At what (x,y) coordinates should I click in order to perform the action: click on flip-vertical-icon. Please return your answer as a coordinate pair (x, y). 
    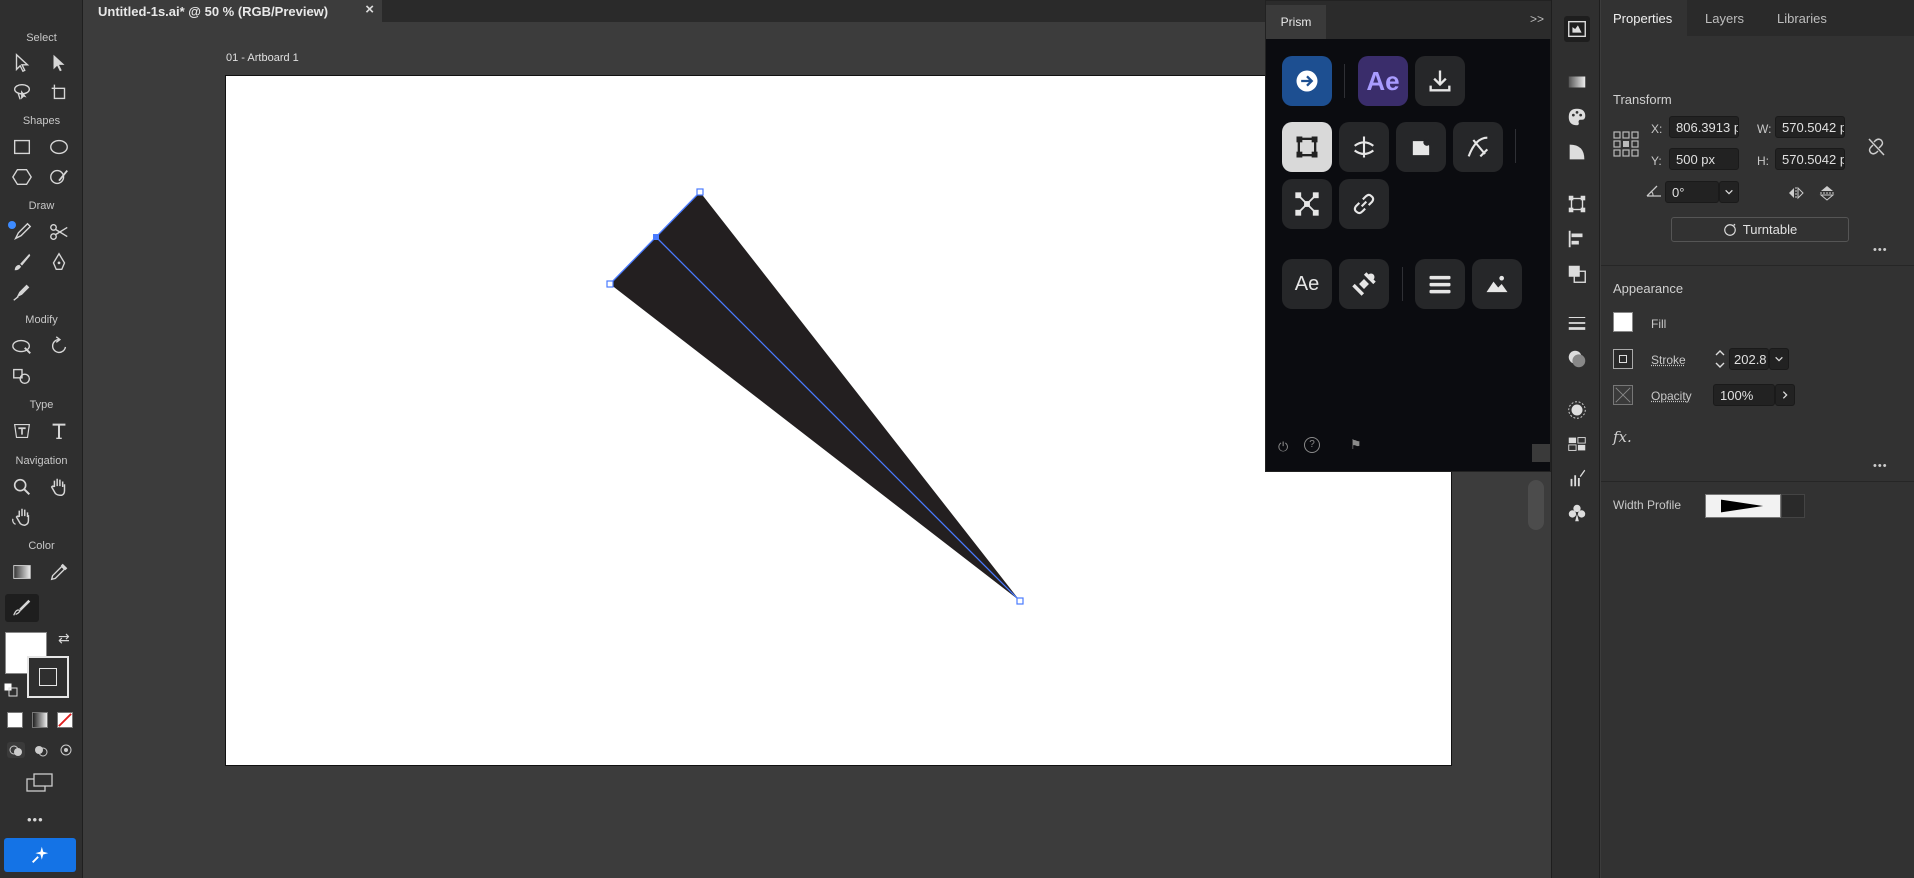
    Looking at the image, I should click on (1827, 193).